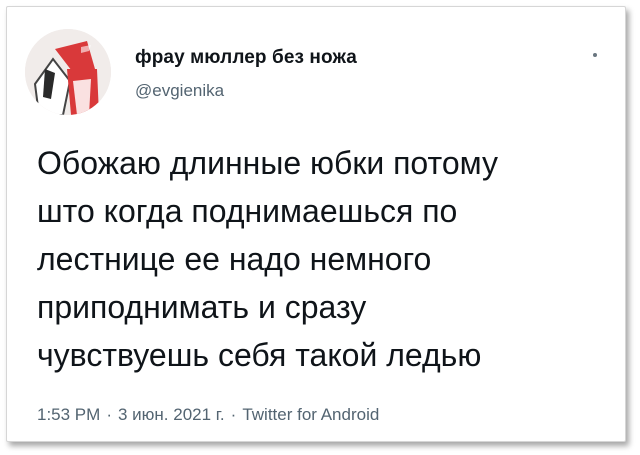 This screenshot has width=640, height=455. I want to click on more-options-icon, so click(595, 55).